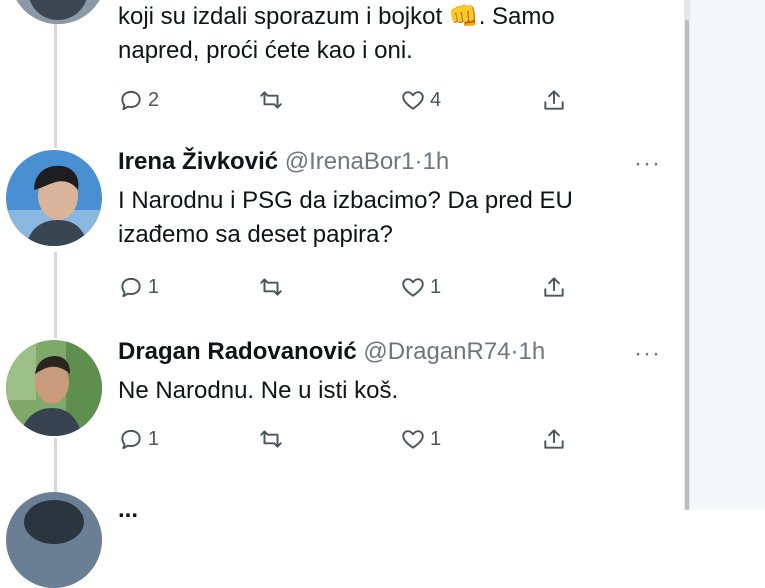 The width and height of the screenshot is (765, 588). I want to click on tweet-header: Dragan Radovanović @DraganR74·1h, so click(331, 352).